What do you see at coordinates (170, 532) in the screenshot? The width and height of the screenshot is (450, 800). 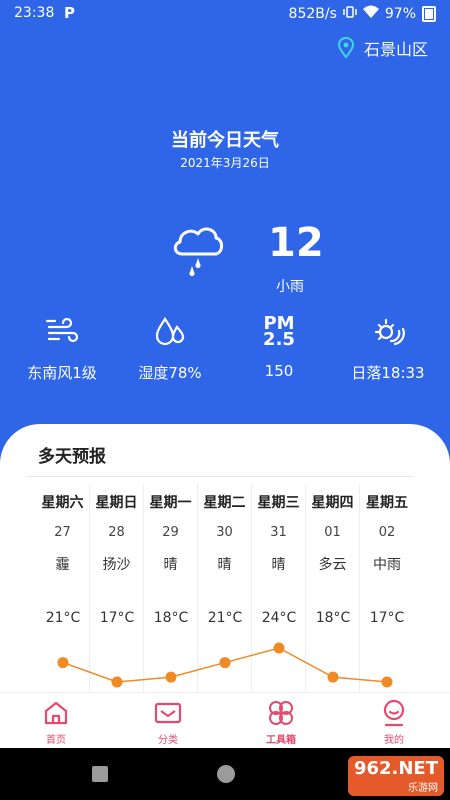 I see `day-date: 29` at bounding box center [170, 532].